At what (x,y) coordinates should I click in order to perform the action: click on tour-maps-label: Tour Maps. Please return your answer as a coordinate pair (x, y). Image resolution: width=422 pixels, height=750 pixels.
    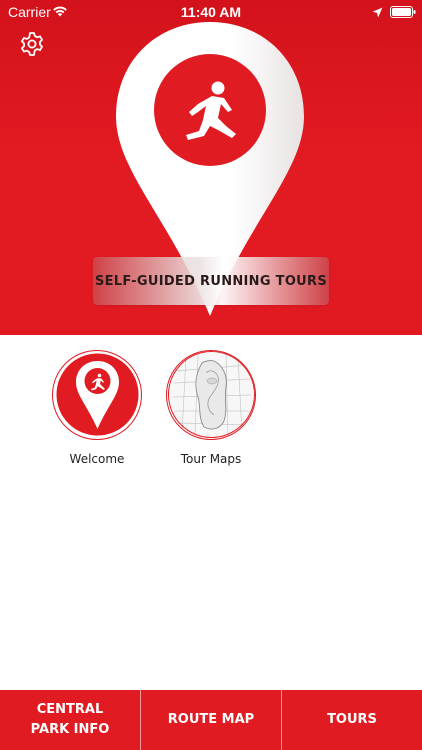
    Looking at the image, I should click on (211, 459).